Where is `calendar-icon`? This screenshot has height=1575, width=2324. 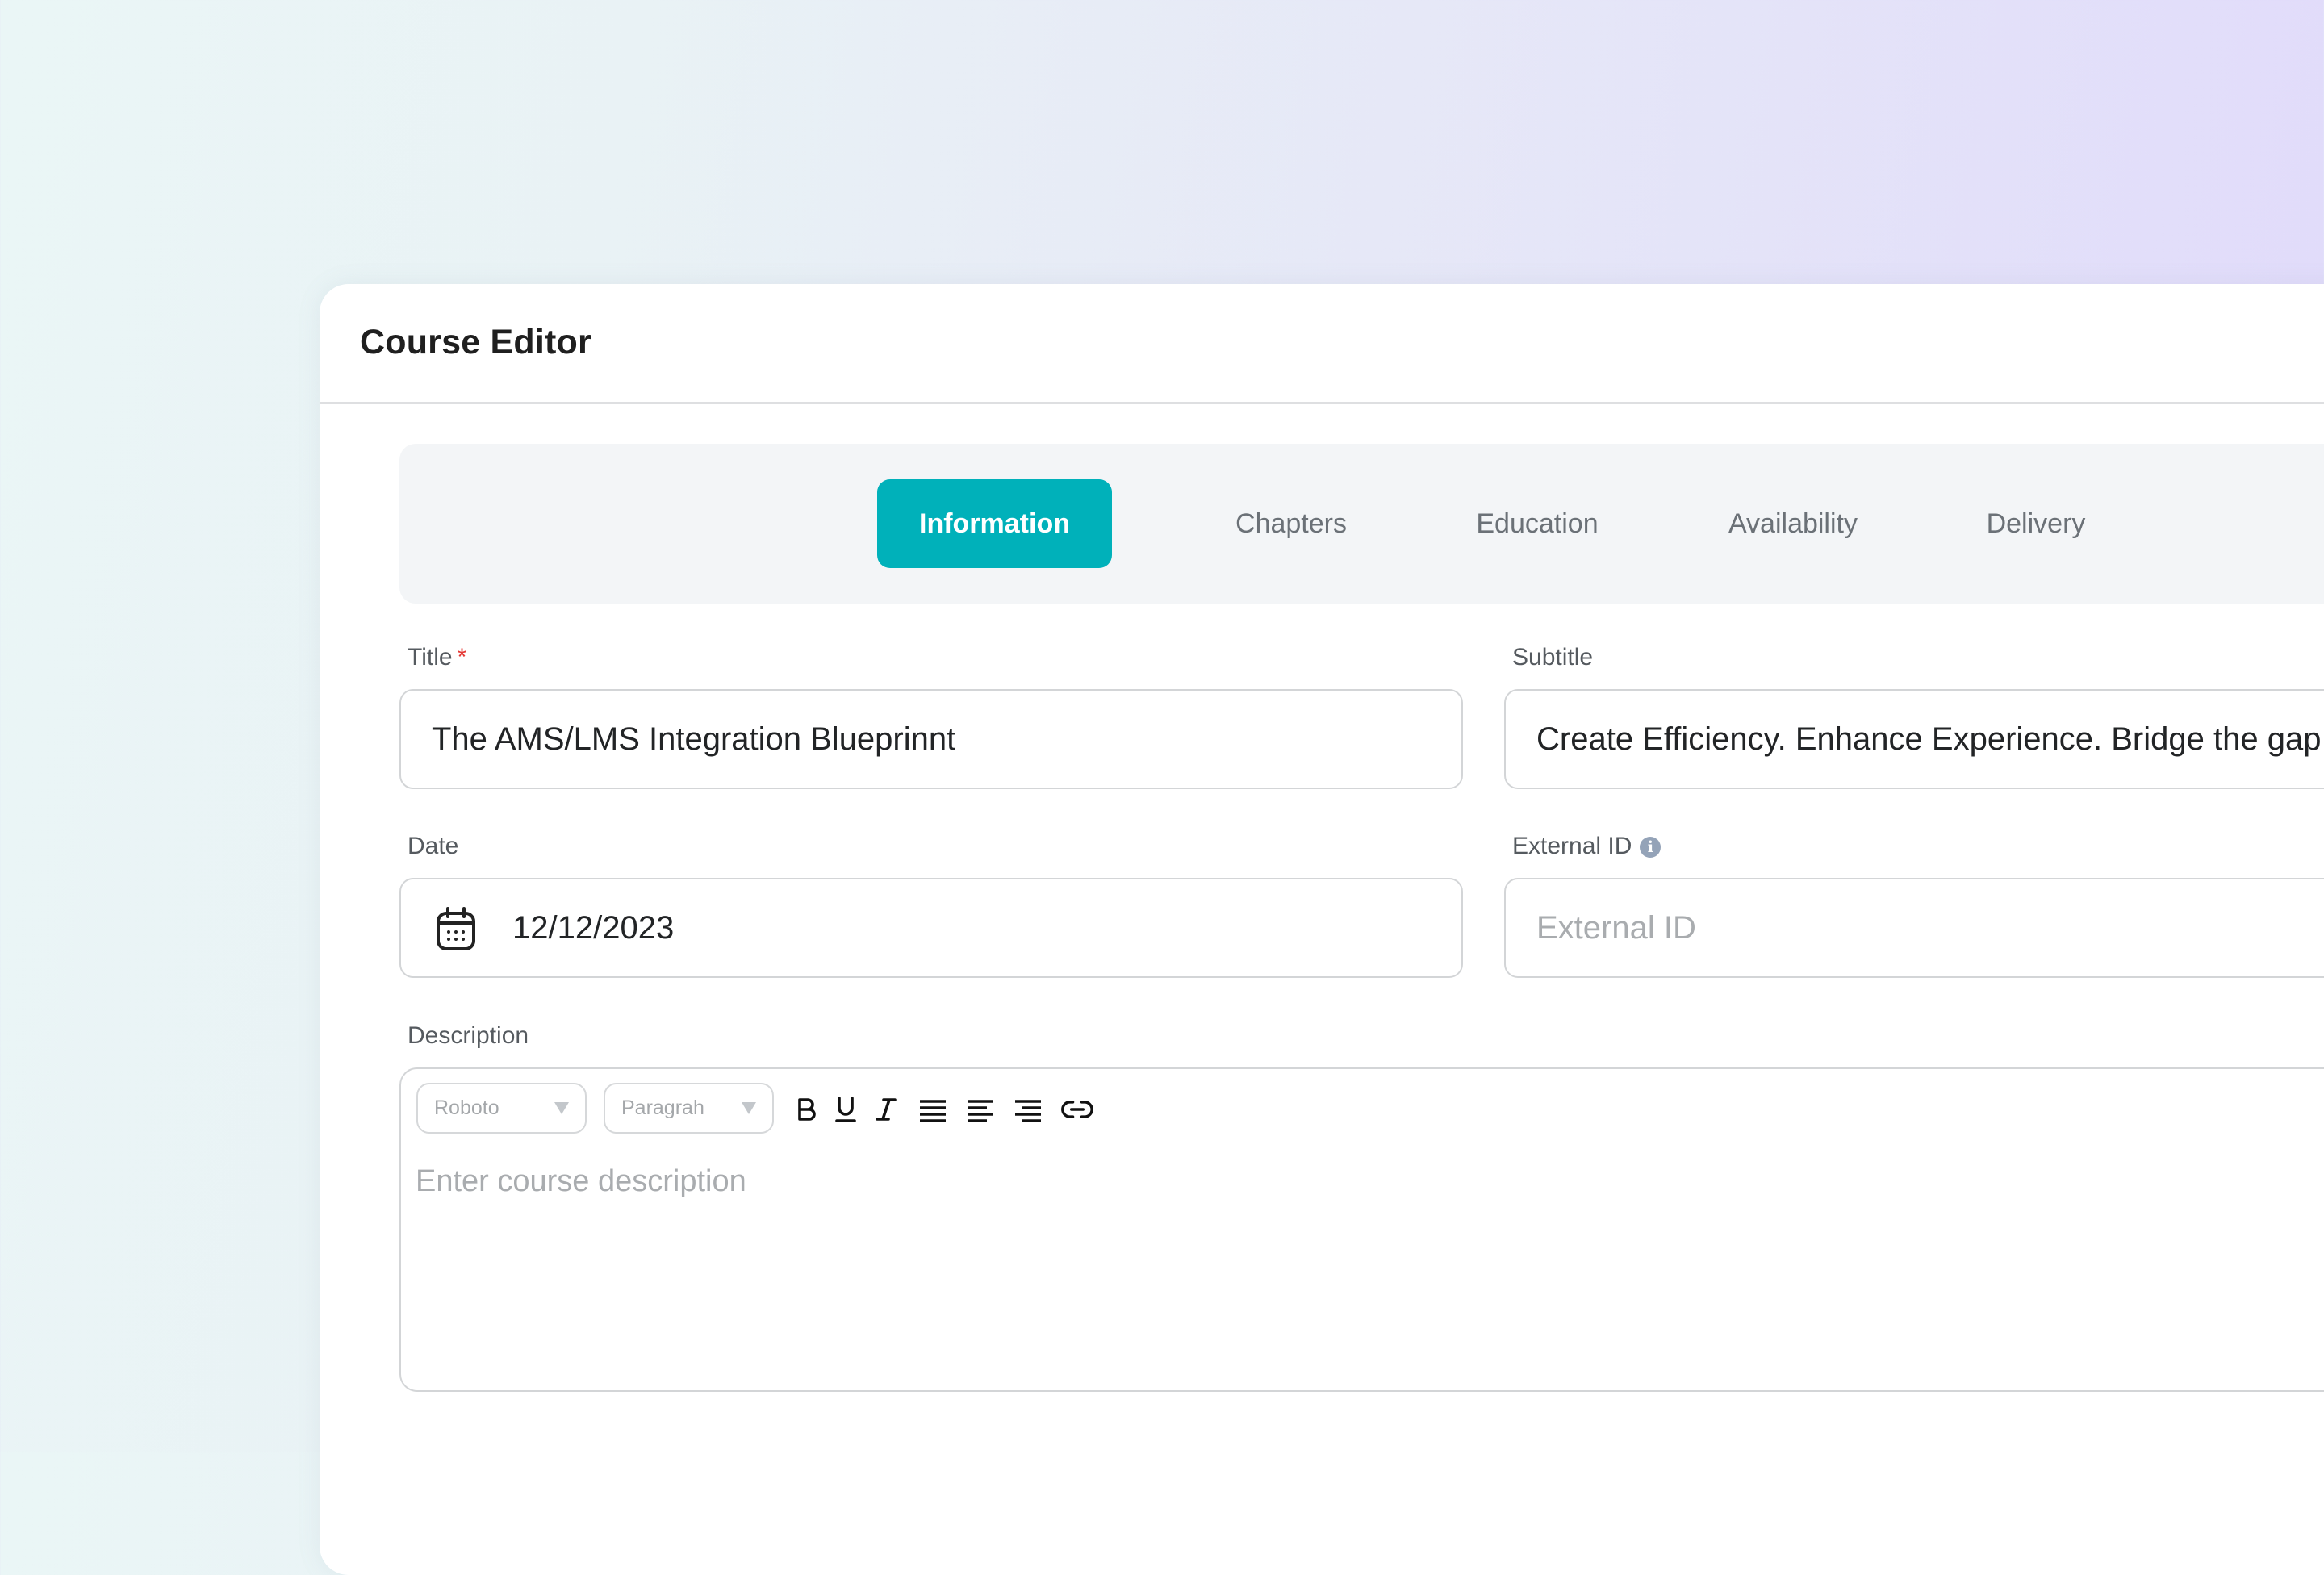
calendar-icon is located at coordinates (456, 929).